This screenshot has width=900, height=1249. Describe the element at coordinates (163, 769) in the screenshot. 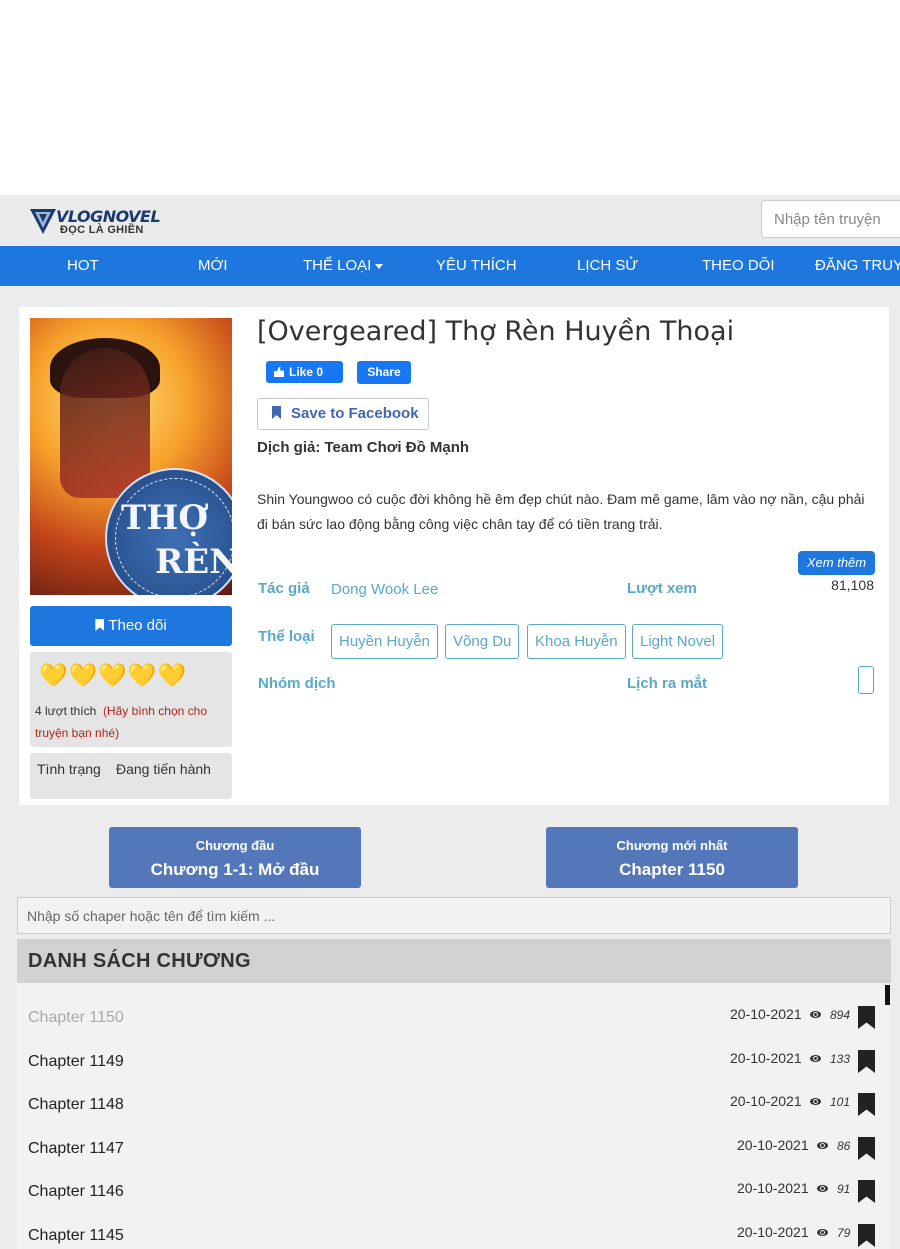

I see `status-value: Đang tiến hành` at that location.